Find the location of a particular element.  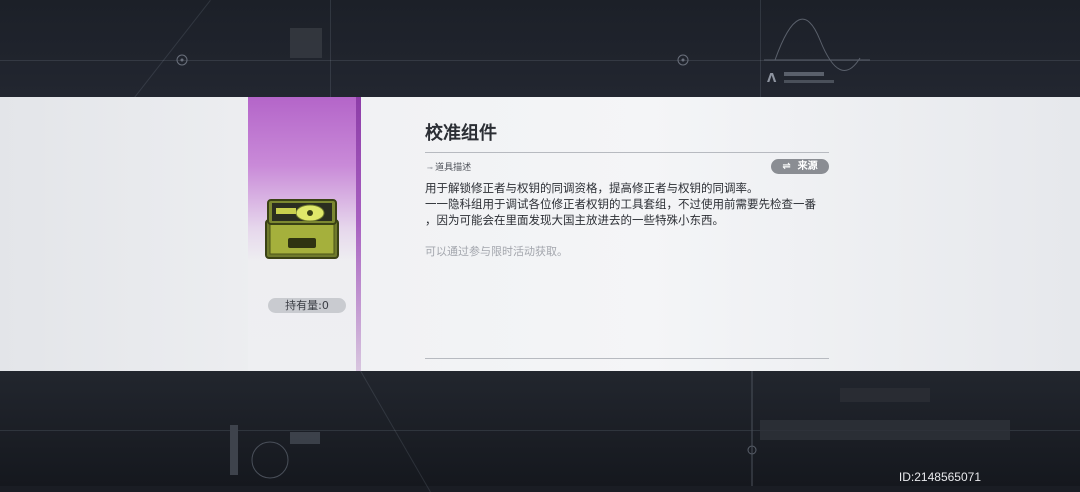

section-label-description: ⊸ 道具描述 is located at coordinates (449, 166).